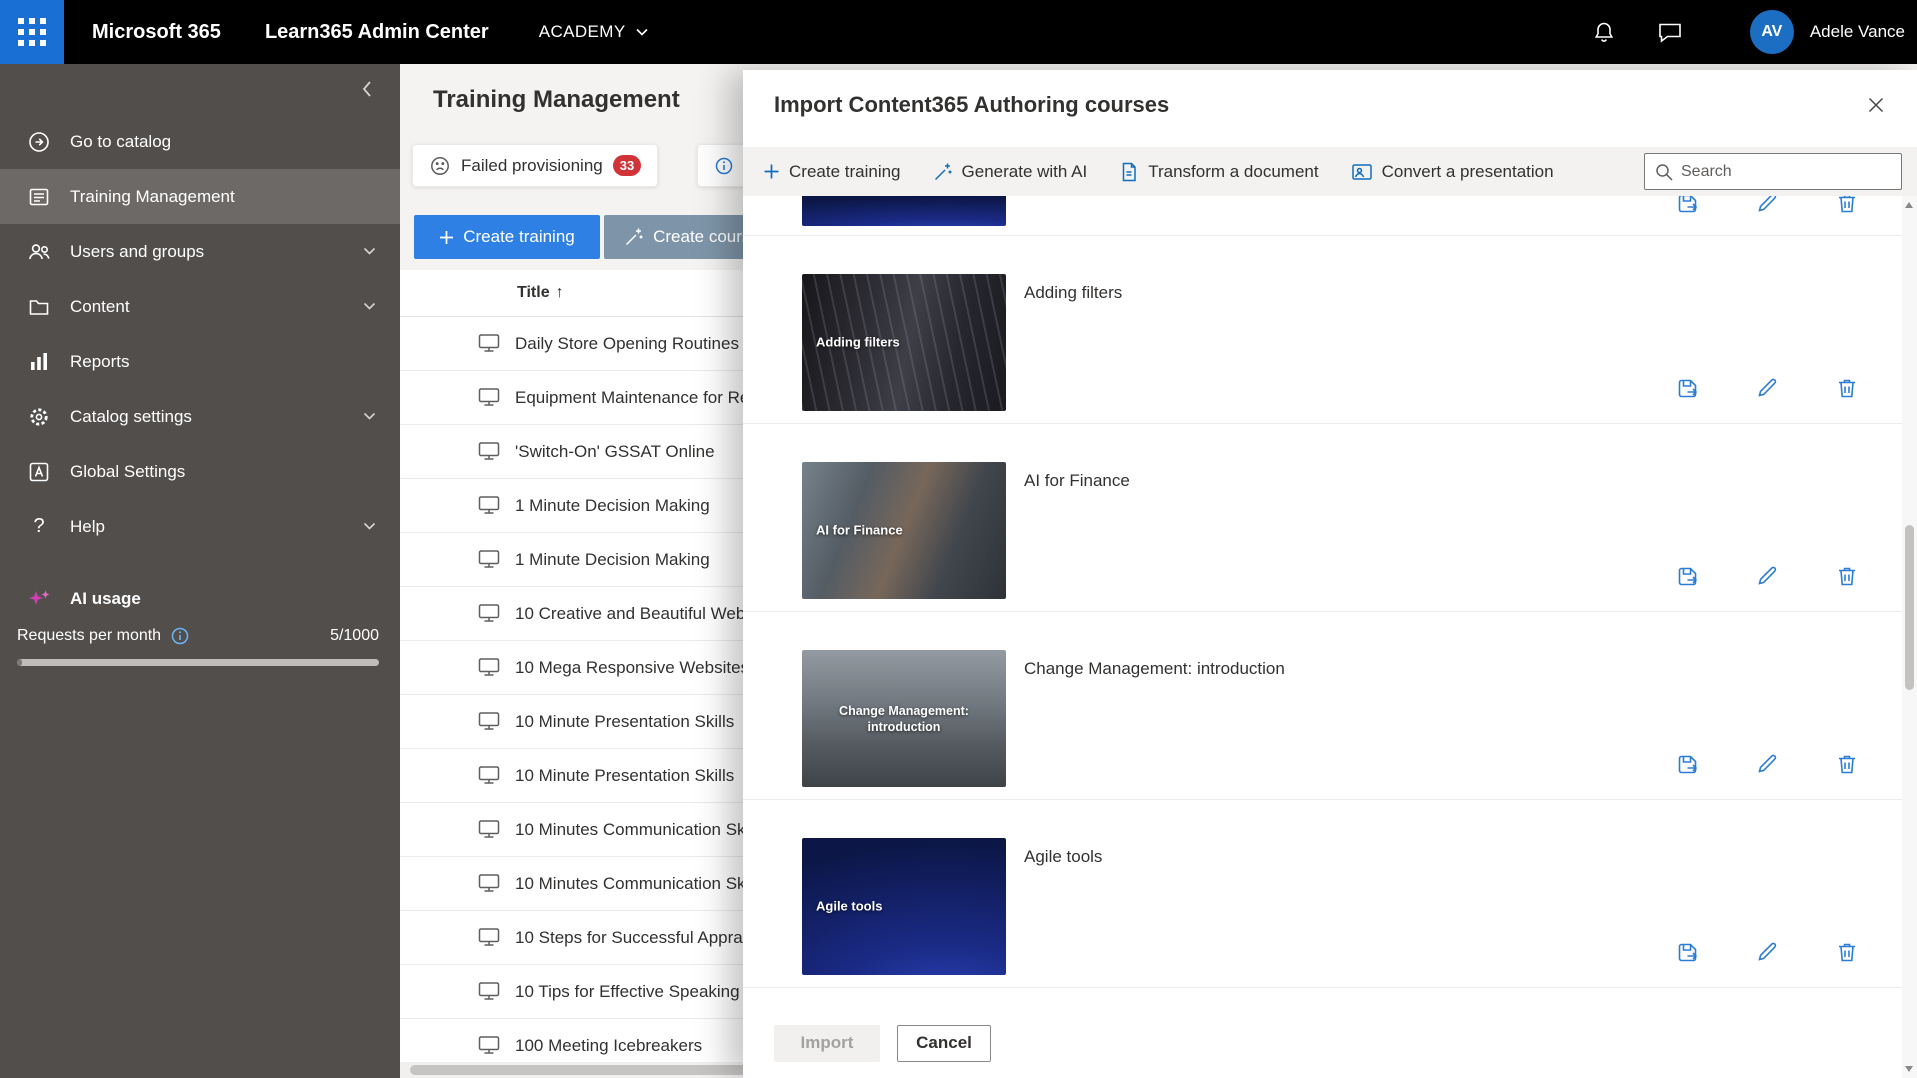 This screenshot has height=1078, width=1917. Describe the element at coordinates (630, 613) in the screenshot. I see `row-title: 10 Creative and Beautiful Web` at that location.